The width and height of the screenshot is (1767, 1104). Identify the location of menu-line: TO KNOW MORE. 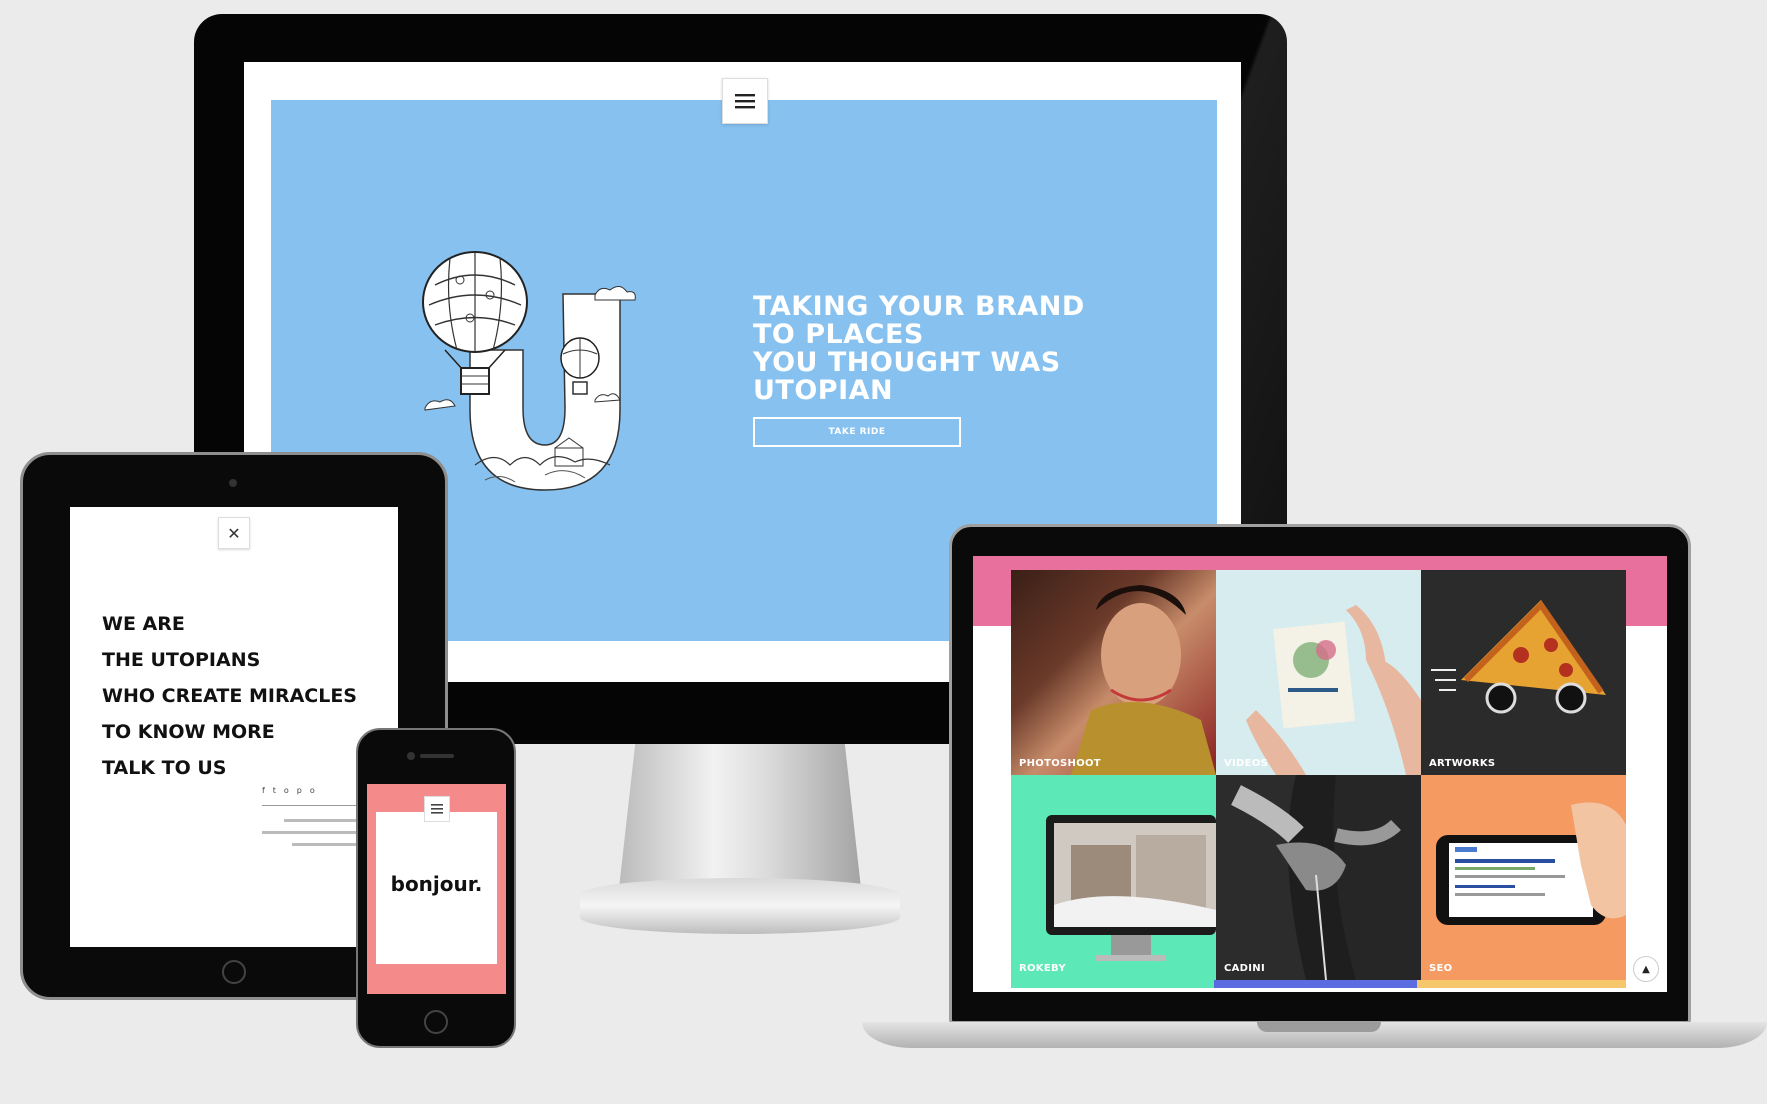
(229, 732).